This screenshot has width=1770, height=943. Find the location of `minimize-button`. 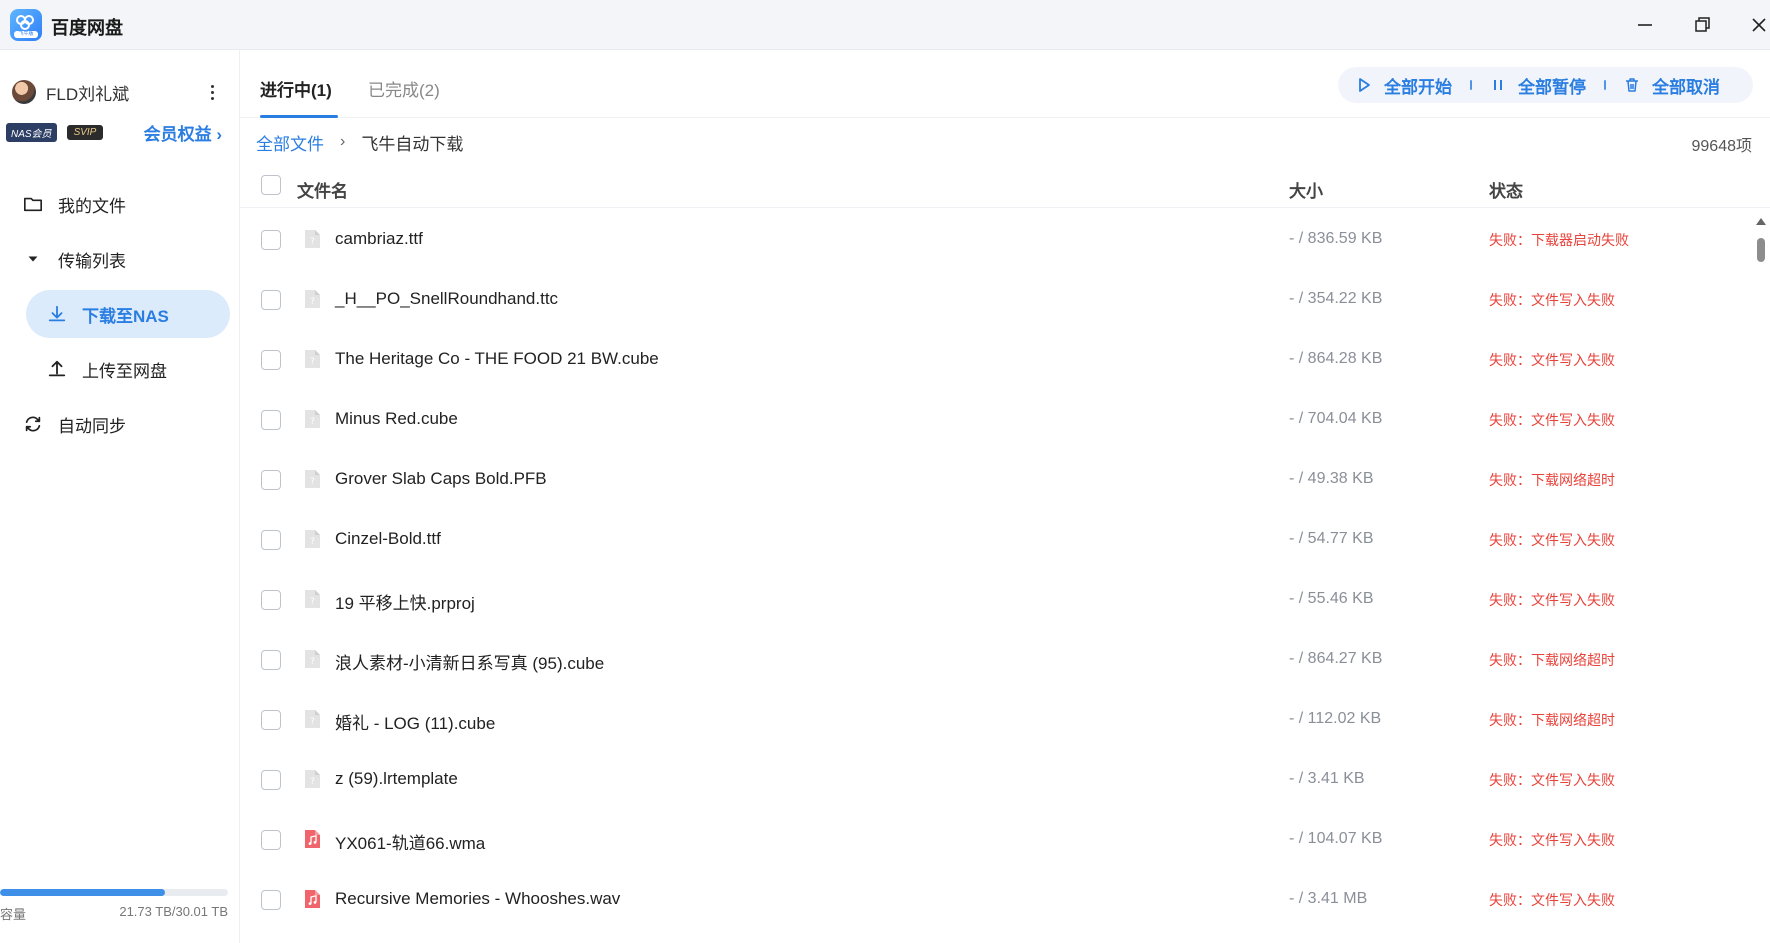

minimize-button is located at coordinates (1645, 25).